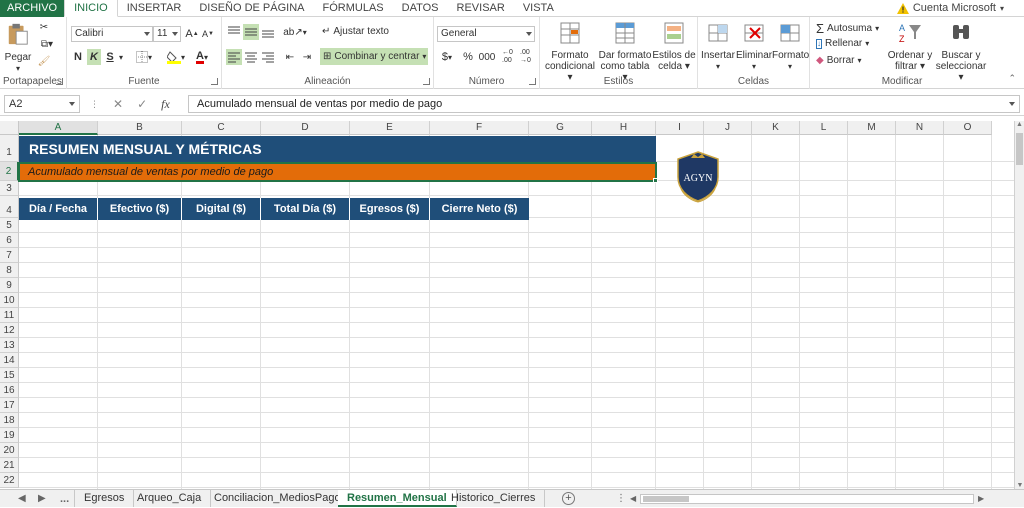 Image resolution: width=1024 pixels, height=508 pixels. What do you see at coordinates (570, 52) in the screenshot?
I see `conditional-format-button: Formato condicional ▾` at bounding box center [570, 52].